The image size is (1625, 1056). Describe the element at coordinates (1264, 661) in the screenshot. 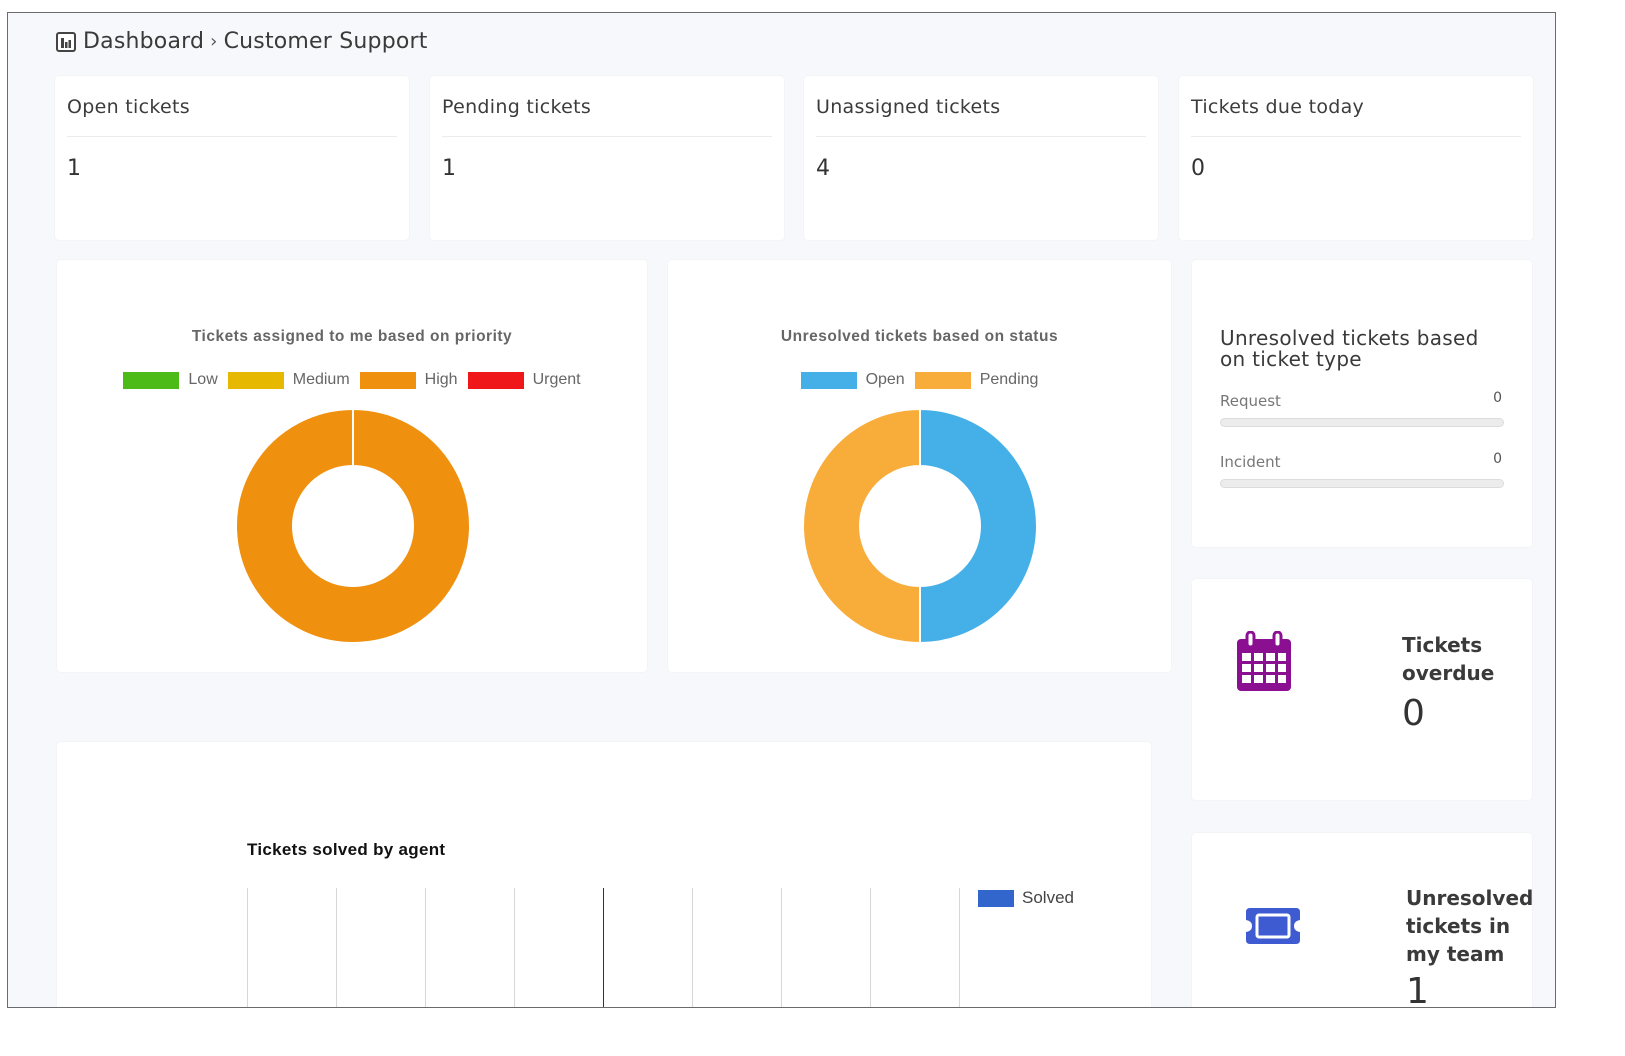

I see `calendar-icon` at that location.